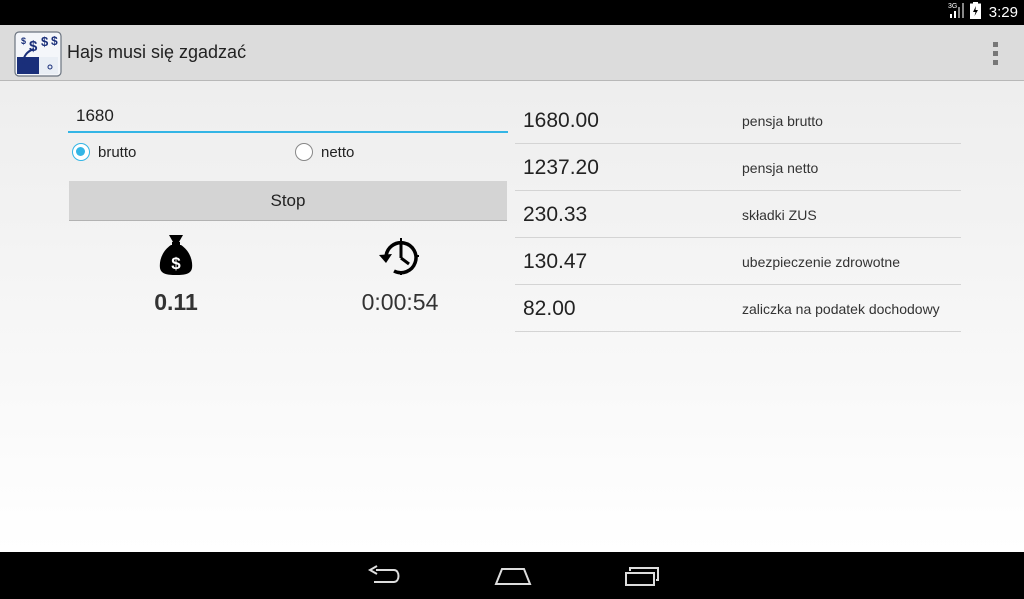 The width and height of the screenshot is (1024, 599). Describe the element at coordinates (176, 302) in the screenshot. I see `earned-amount: 0.11` at that location.